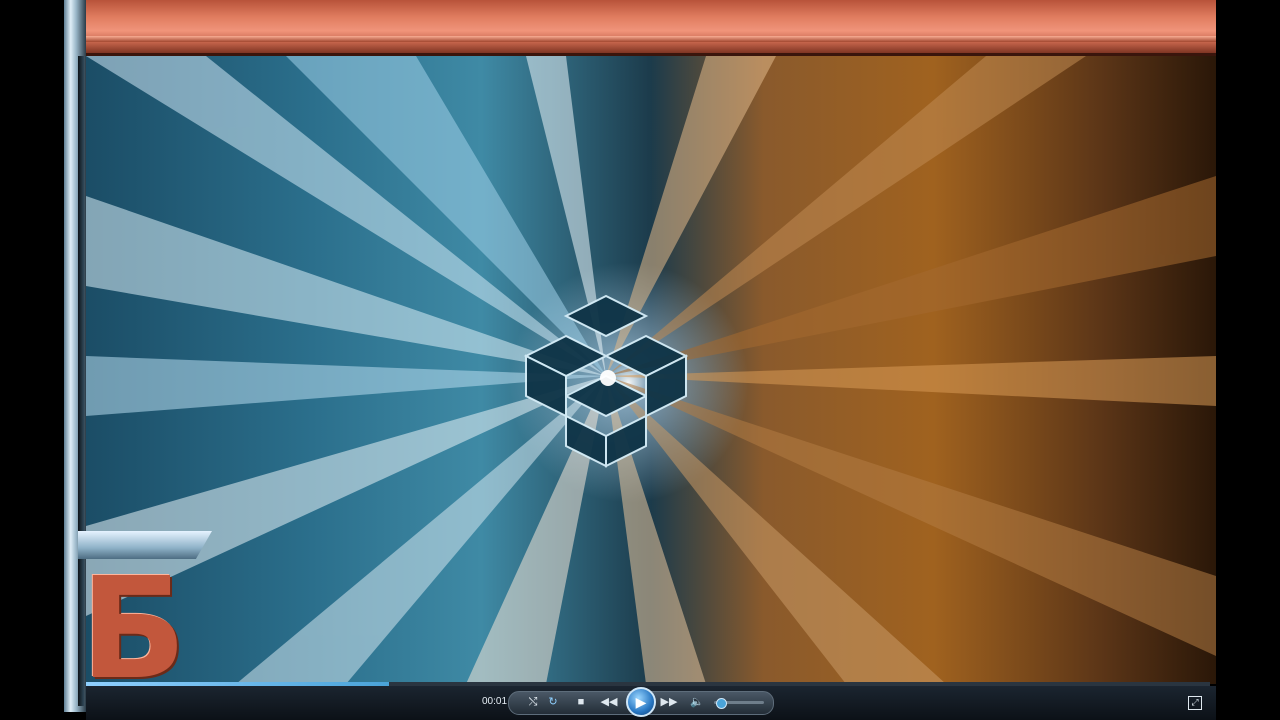 This screenshot has width=1280, height=720. I want to click on fullscreen-icon: ⤢, so click(1195, 703).